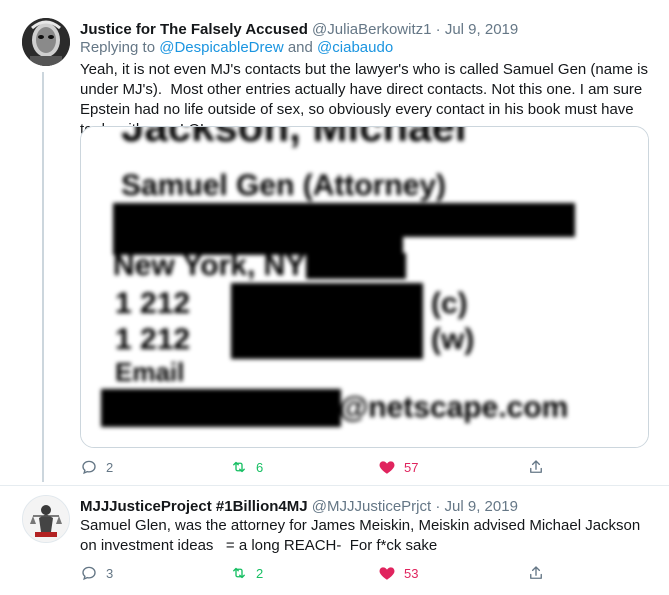 The image size is (669, 595). I want to click on tweet-actions: 2 6 57, so click(315, 467).